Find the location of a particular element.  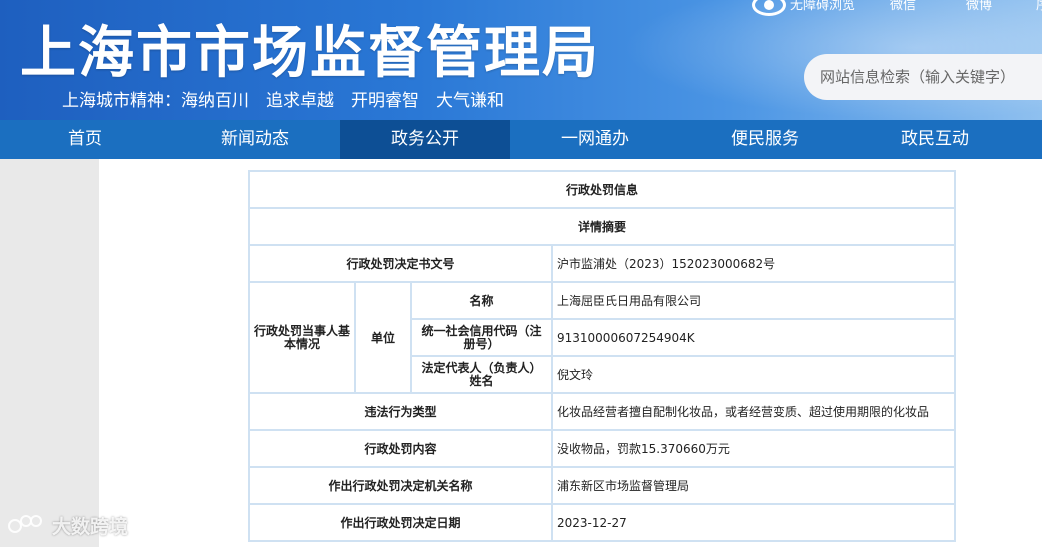

site-search is located at coordinates (923, 77).